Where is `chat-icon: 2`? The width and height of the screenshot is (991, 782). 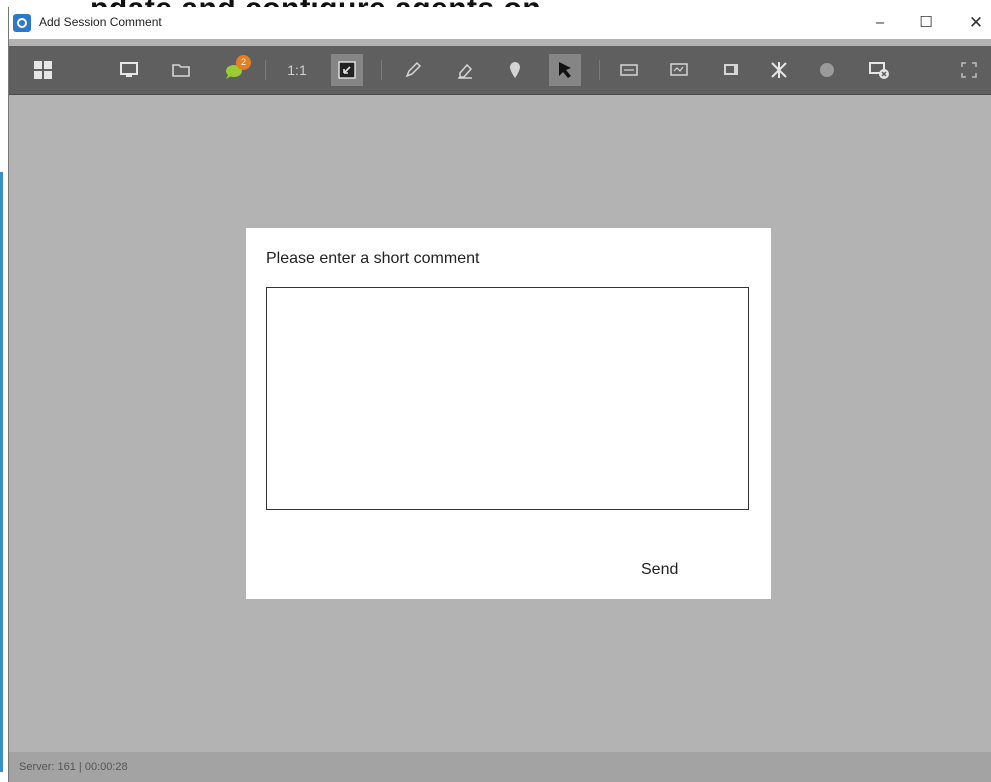
chat-icon: 2 is located at coordinates (235, 70).